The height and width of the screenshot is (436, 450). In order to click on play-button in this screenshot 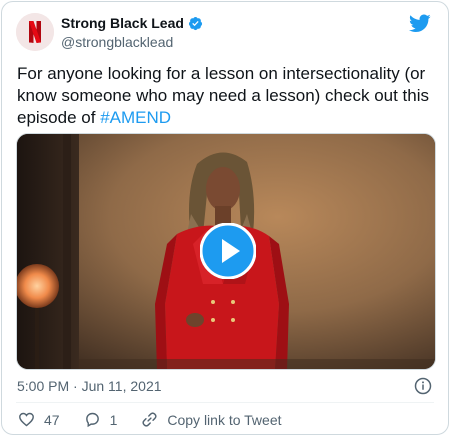, I will do `click(228, 251)`.